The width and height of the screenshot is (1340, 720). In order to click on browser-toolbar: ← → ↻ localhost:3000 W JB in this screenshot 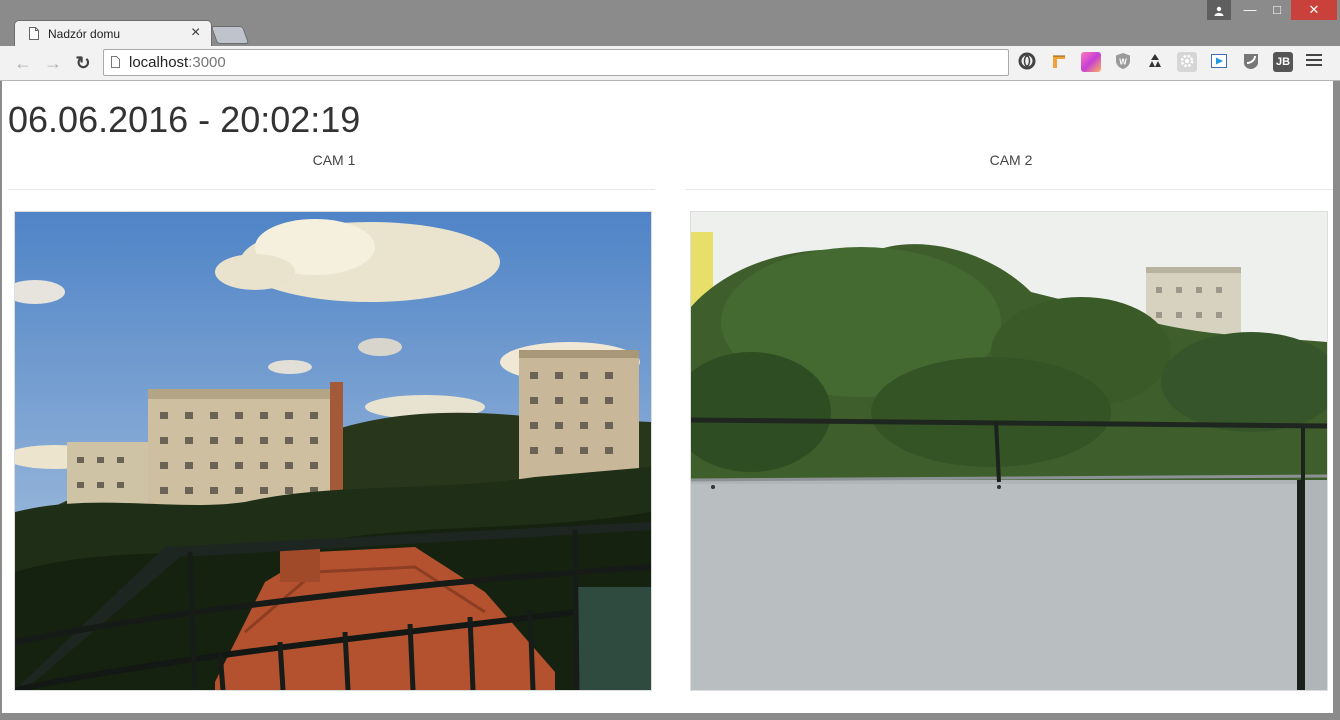, I will do `click(670, 63)`.